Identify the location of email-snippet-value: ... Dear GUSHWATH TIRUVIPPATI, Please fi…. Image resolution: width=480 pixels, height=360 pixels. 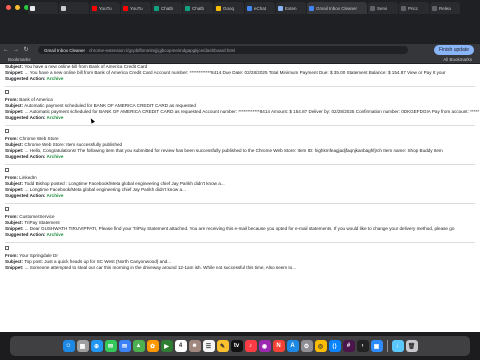
(239, 228).